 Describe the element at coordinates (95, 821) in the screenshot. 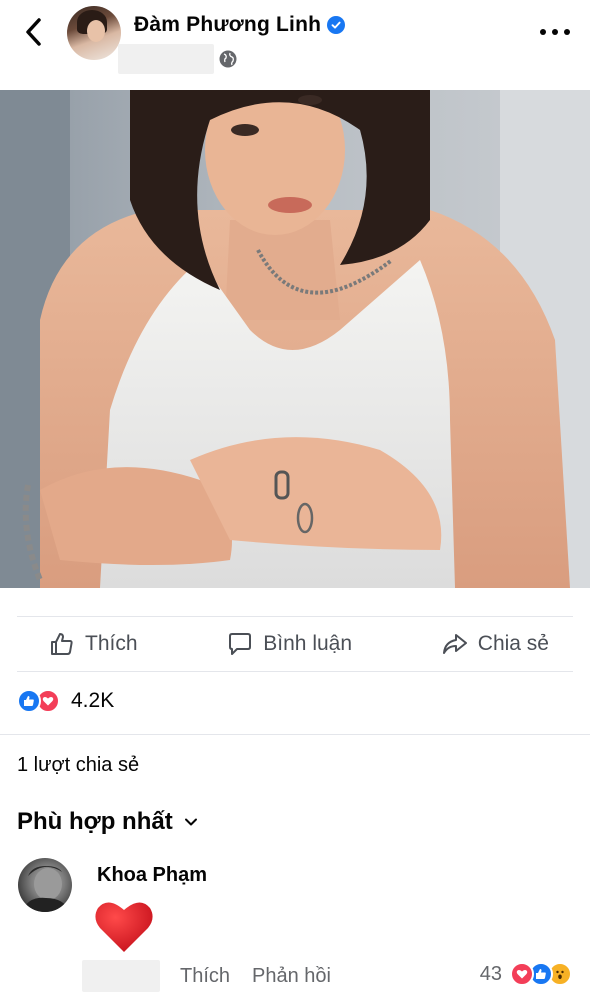

I see `sort-label: Phù hợp nhất` at that location.